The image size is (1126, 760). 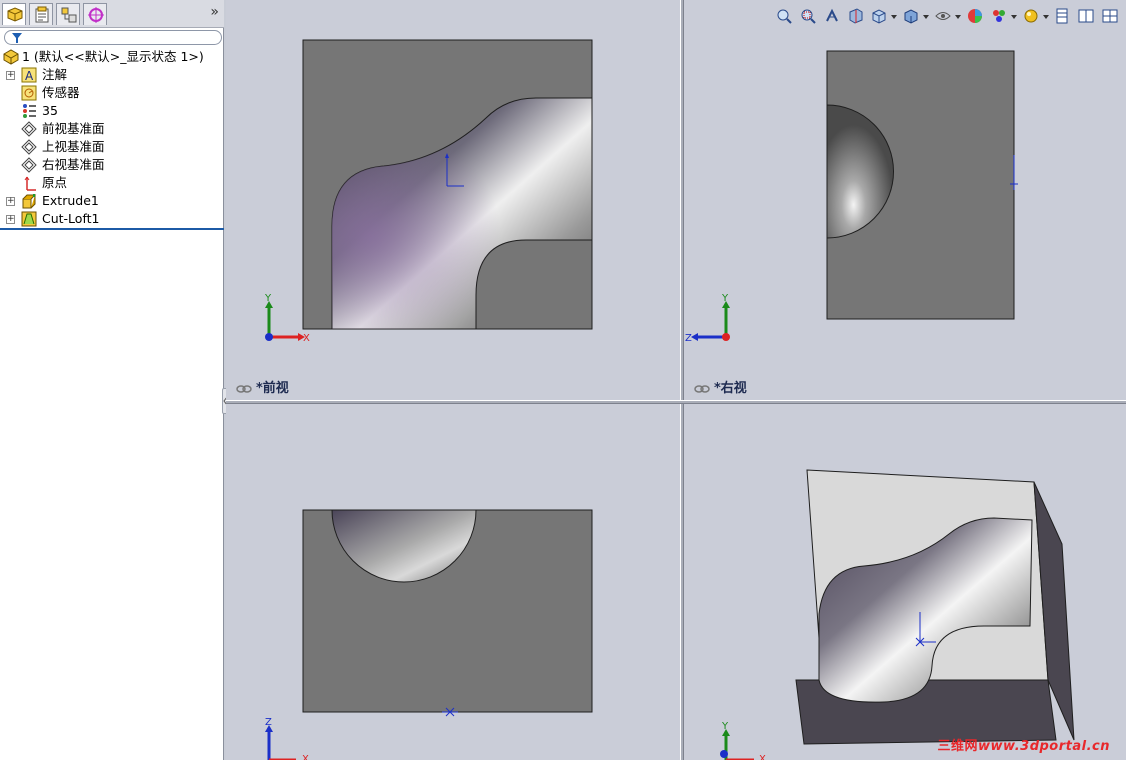 What do you see at coordinates (112, 183) in the screenshot?
I see `tree-item-origin: 原点` at bounding box center [112, 183].